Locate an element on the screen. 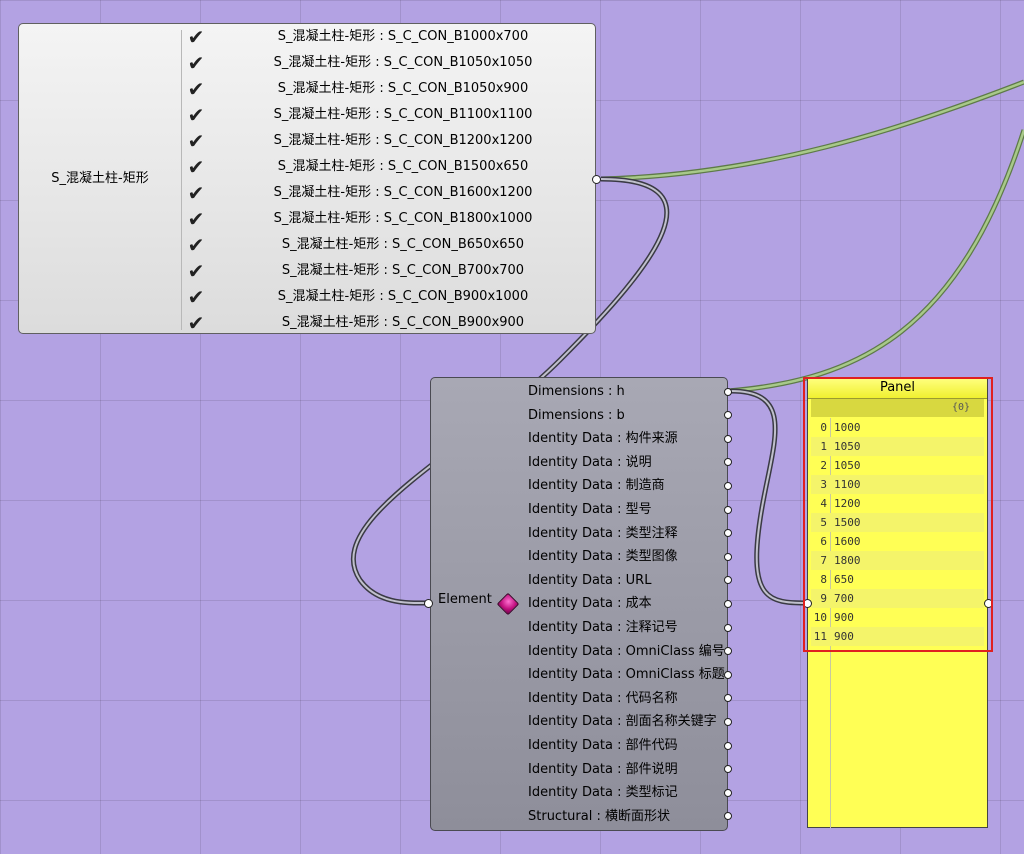 Image resolution: width=1024 pixels, height=854 pixels. panel-row-value: 900 is located at coordinates (844, 636).